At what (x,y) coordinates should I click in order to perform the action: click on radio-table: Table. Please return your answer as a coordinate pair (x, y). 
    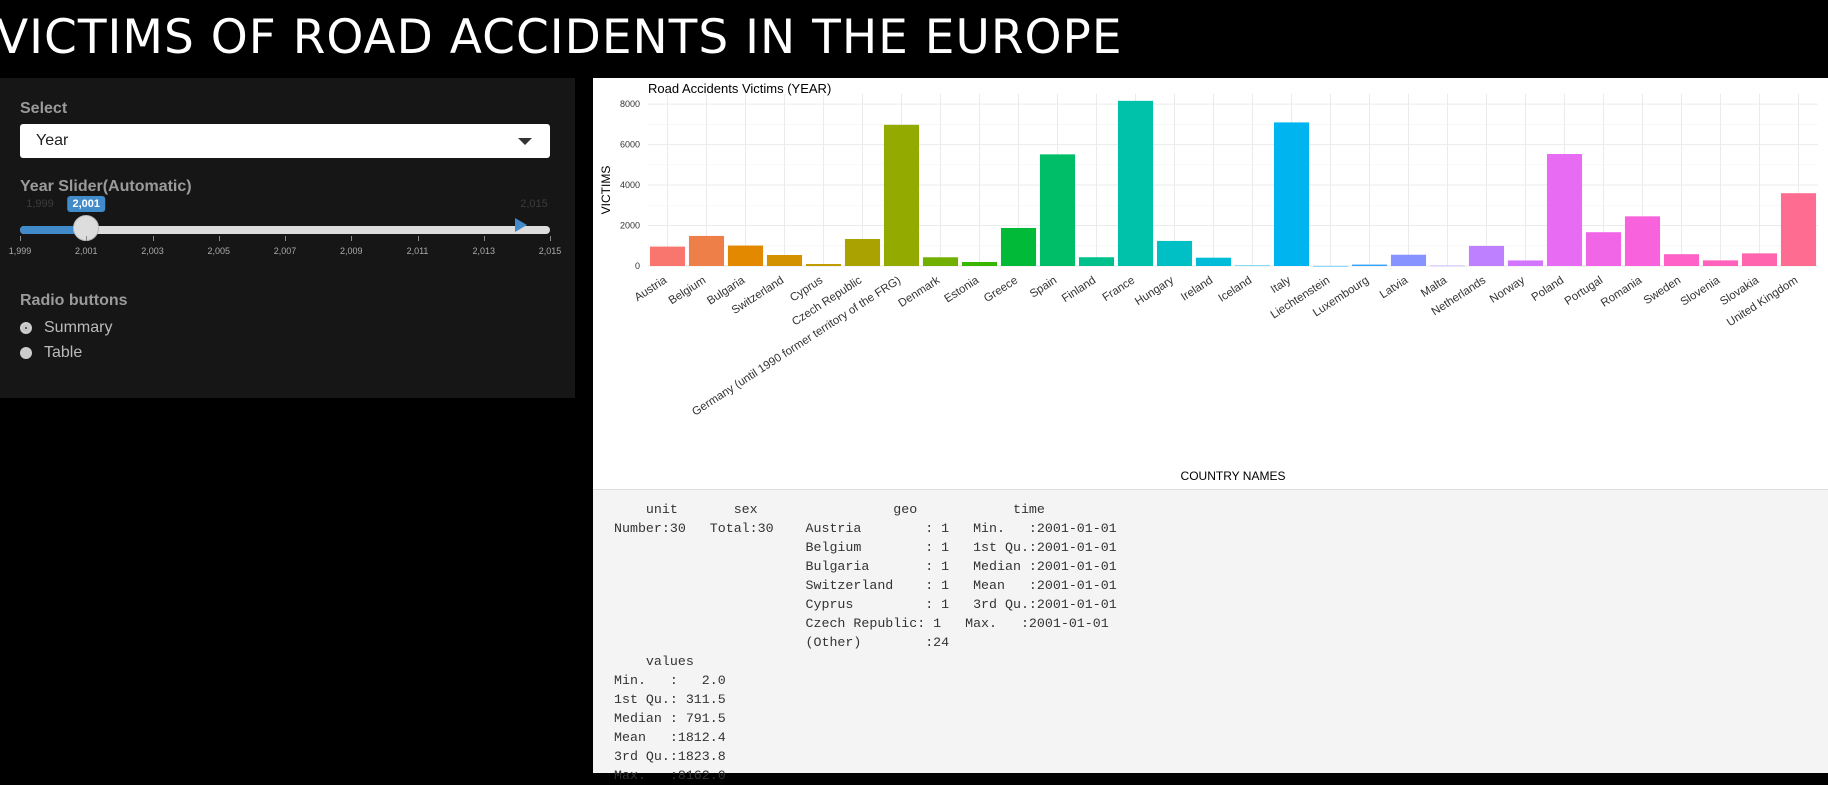
    Looking at the image, I should click on (51, 353).